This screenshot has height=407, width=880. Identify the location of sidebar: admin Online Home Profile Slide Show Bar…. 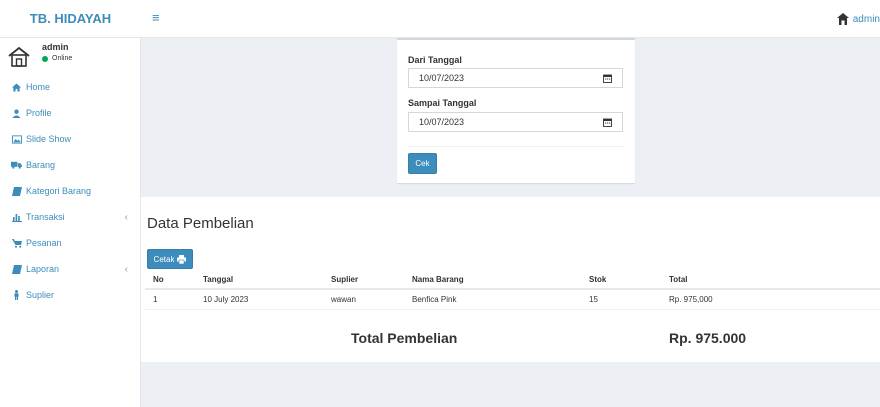
(70, 222).